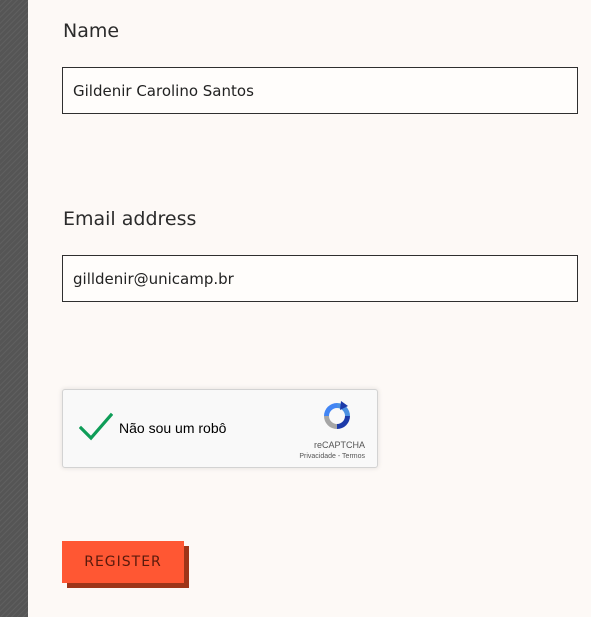  I want to click on recaptcha-brand: reCAPTCHA, so click(339, 445).